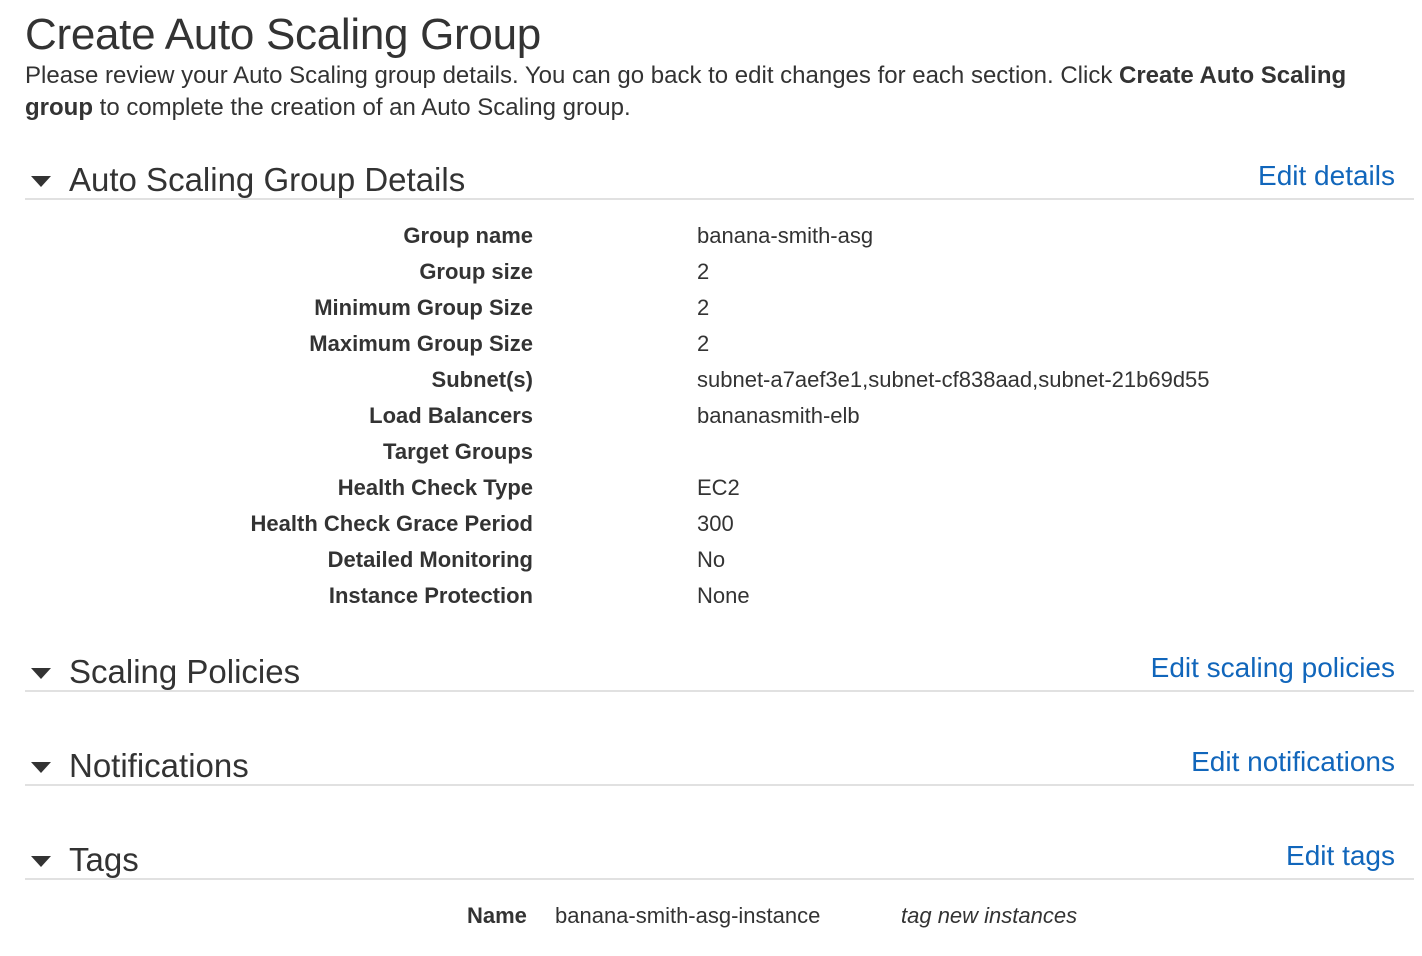 This screenshot has width=1422, height=956. Describe the element at coordinates (723, 595) in the screenshot. I see `detail-value: None` at that location.